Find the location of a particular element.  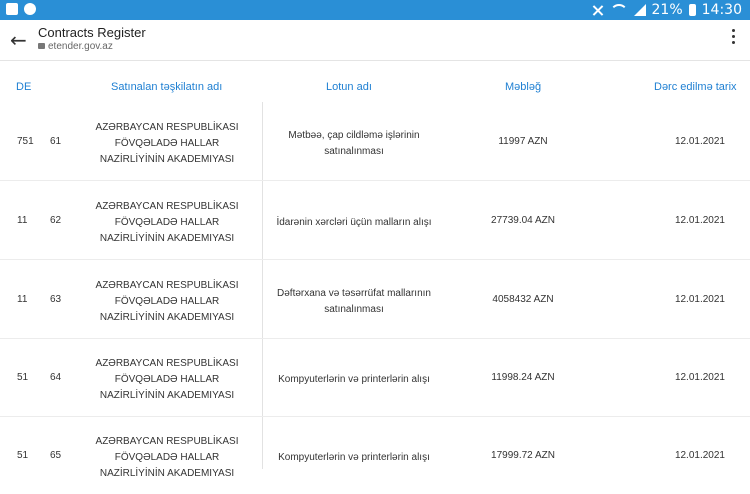

overflow-menu-icon is located at coordinates (734, 38).